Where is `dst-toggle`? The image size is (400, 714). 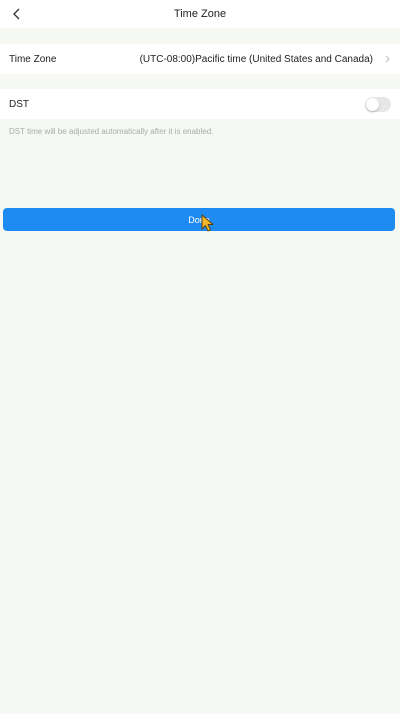
dst-toggle is located at coordinates (378, 104).